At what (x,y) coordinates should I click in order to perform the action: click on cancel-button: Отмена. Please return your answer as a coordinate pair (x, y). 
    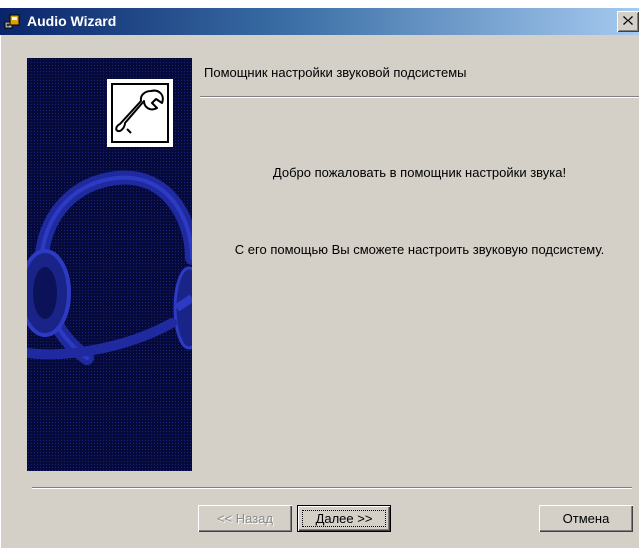
    Looking at the image, I should click on (586, 518).